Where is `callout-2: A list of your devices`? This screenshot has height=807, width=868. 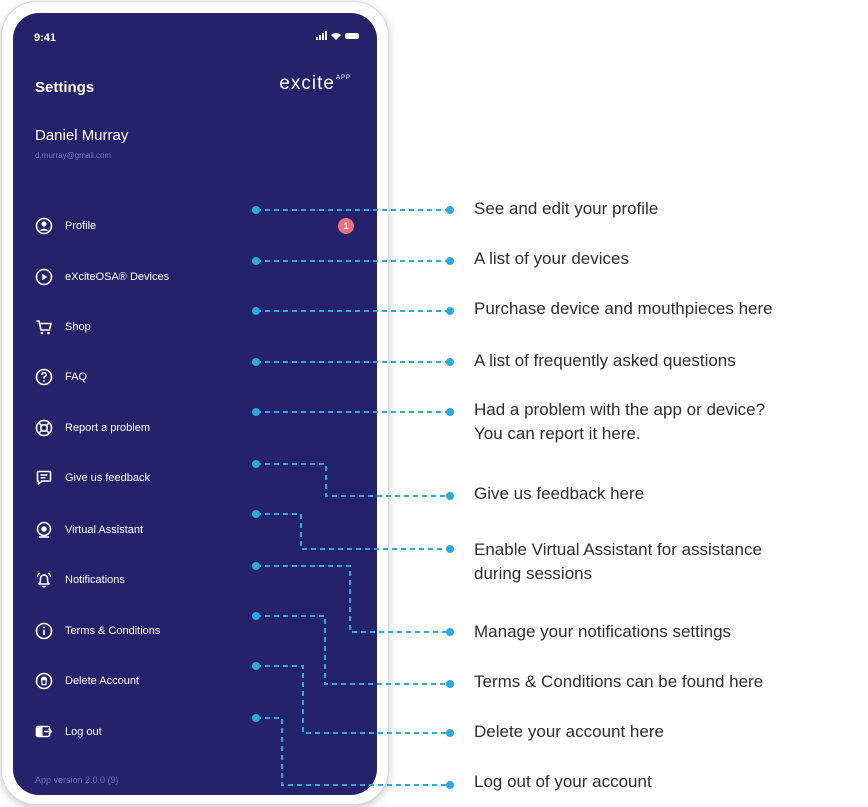 callout-2: A list of your devices is located at coordinates (551, 259).